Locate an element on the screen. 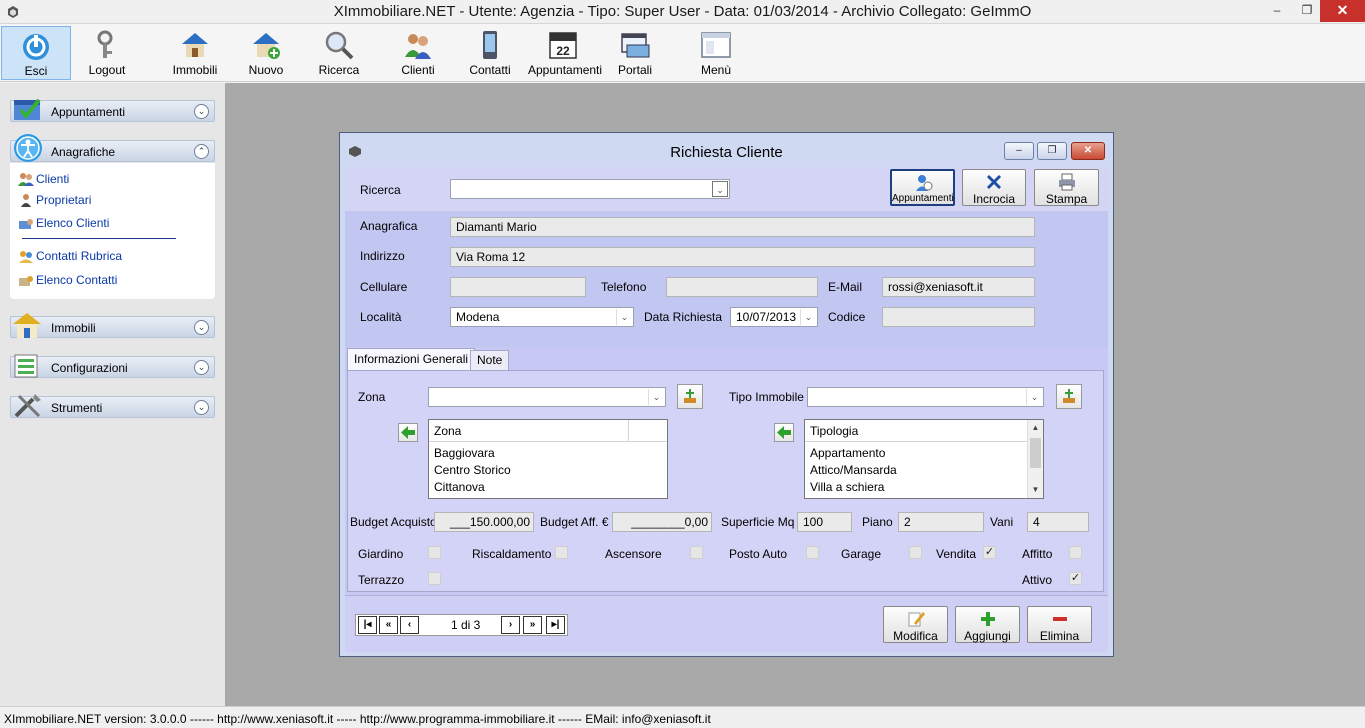 The height and width of the screenshot is (728, 1365). list-item: Appartamento is located at coordinates (924, 453).